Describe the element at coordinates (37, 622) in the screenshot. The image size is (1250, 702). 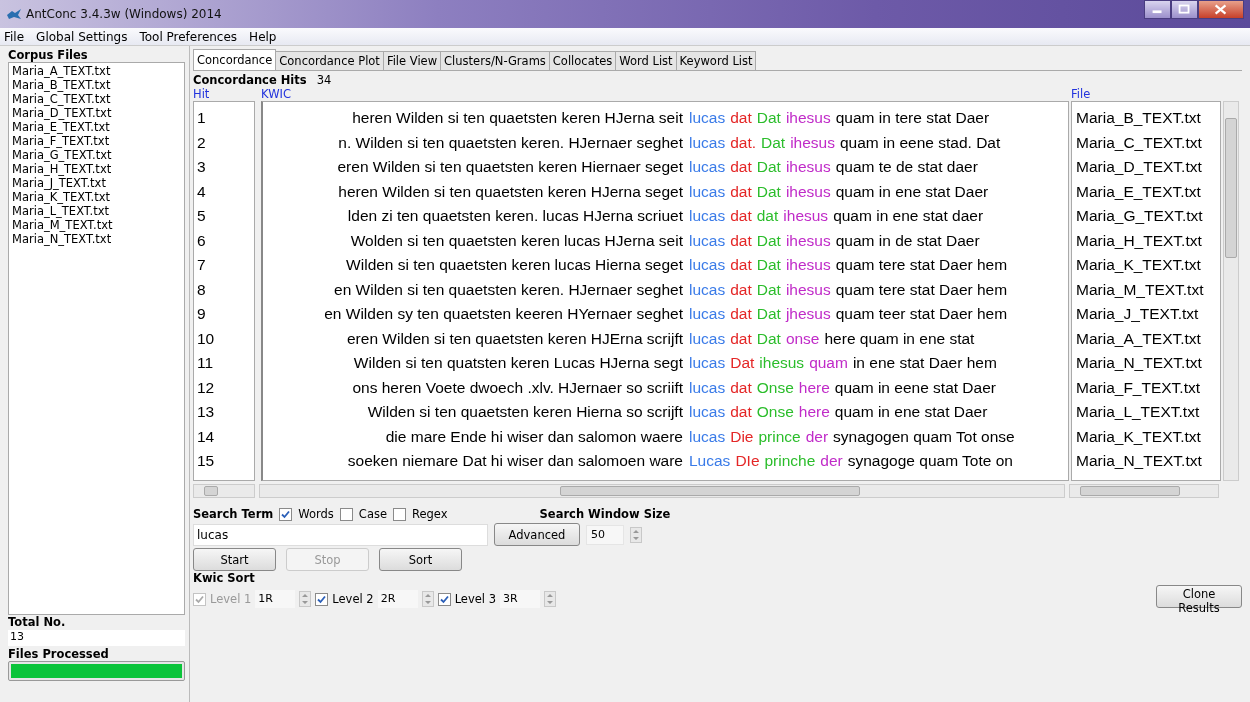
I see `field-label: Total No.` at that location.